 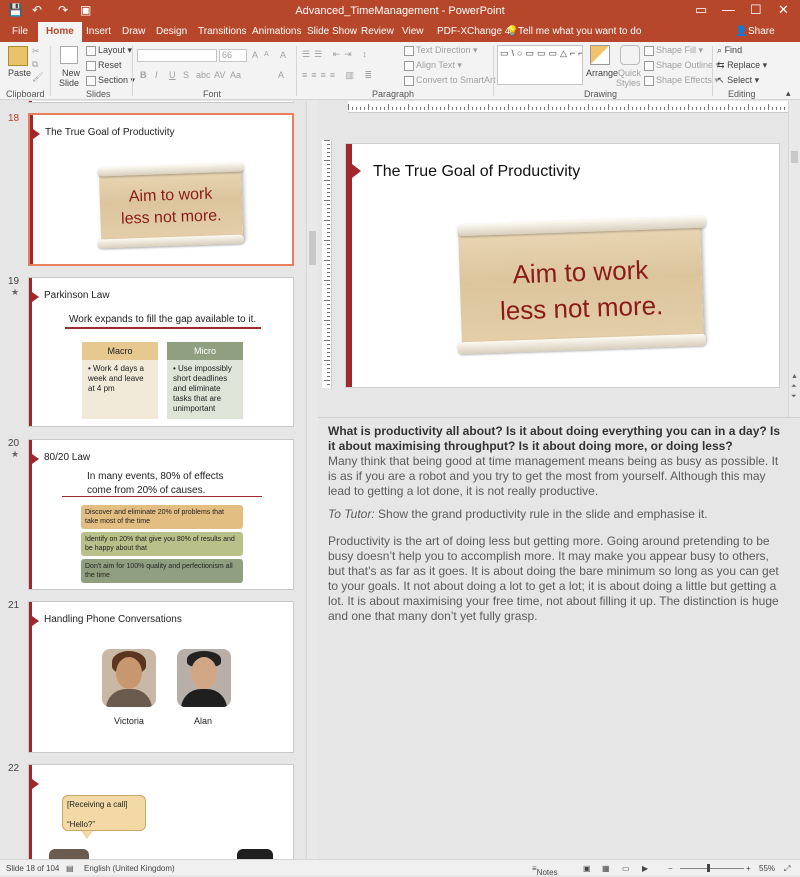 What do you see at coordinates (729, 50) in the screenshot?
I see `find-button: ⌕ Find` at bounding box center [729, 50].